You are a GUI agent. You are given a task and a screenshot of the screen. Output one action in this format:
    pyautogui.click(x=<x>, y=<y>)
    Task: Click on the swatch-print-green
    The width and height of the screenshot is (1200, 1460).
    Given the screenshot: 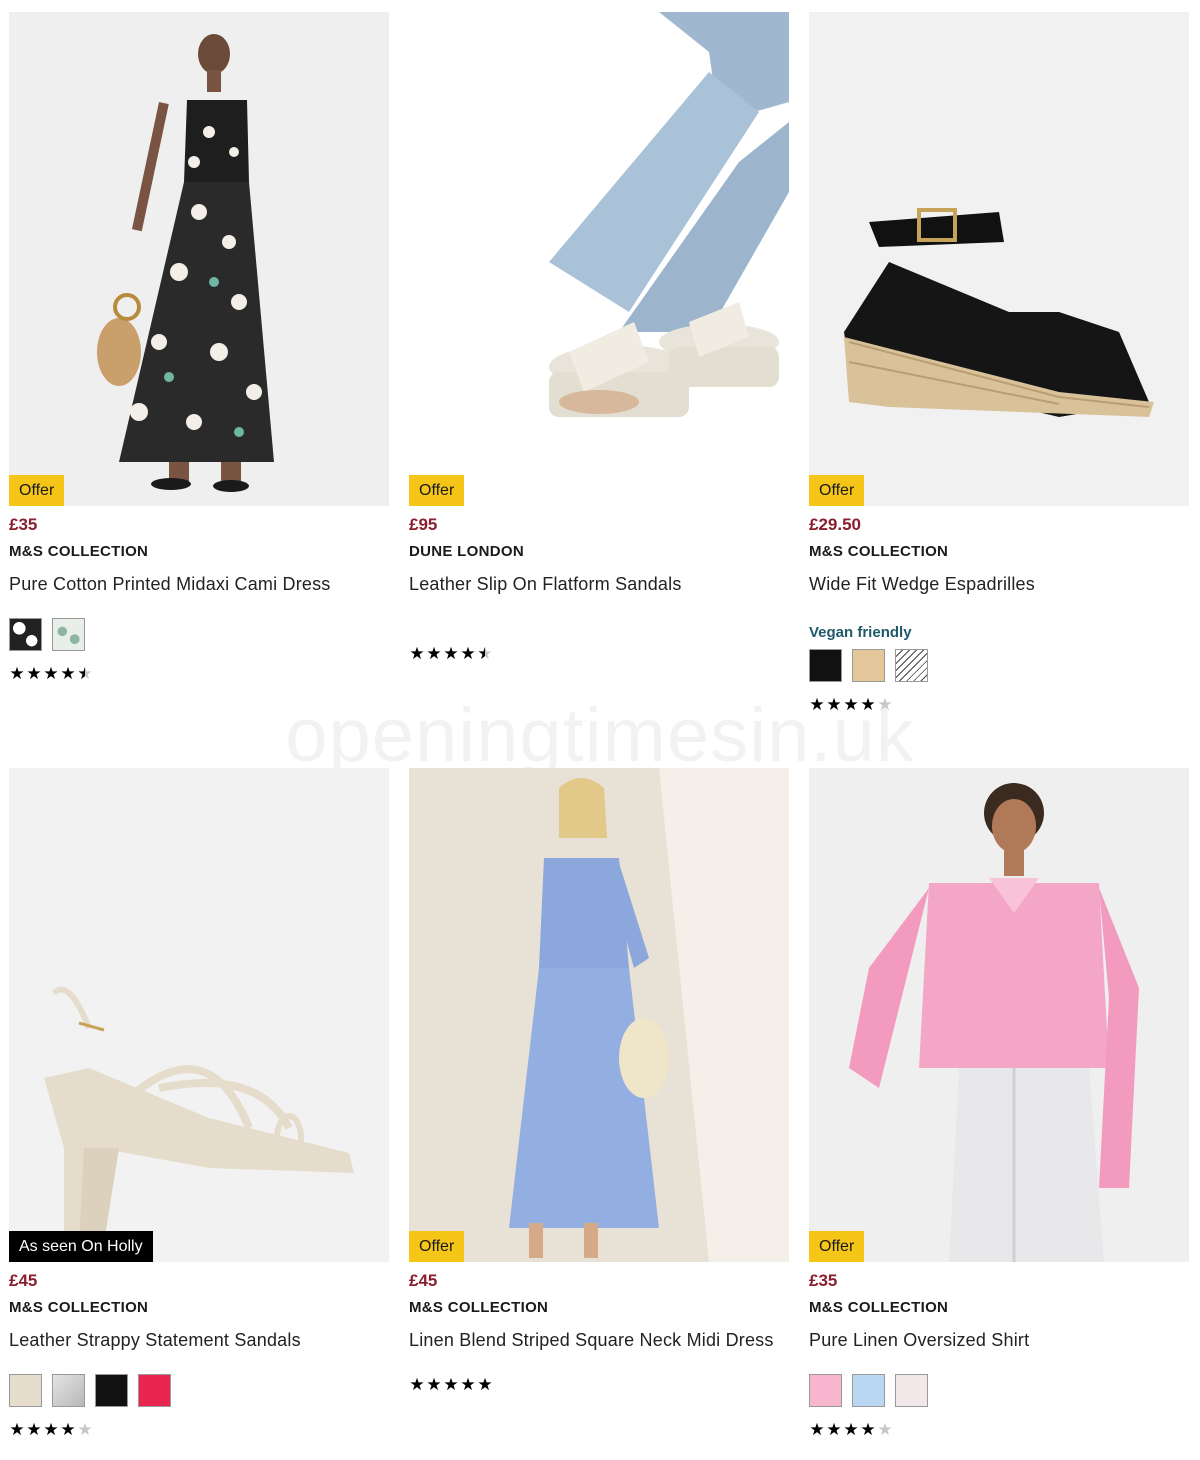 What is the action you would take?
    pyautogui.click(x=68, y=634)
    